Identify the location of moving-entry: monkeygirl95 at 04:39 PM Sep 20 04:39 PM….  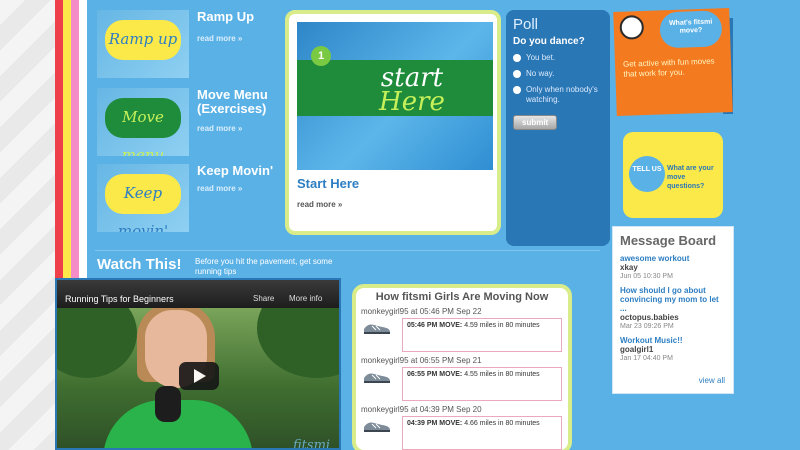
(462, 425).